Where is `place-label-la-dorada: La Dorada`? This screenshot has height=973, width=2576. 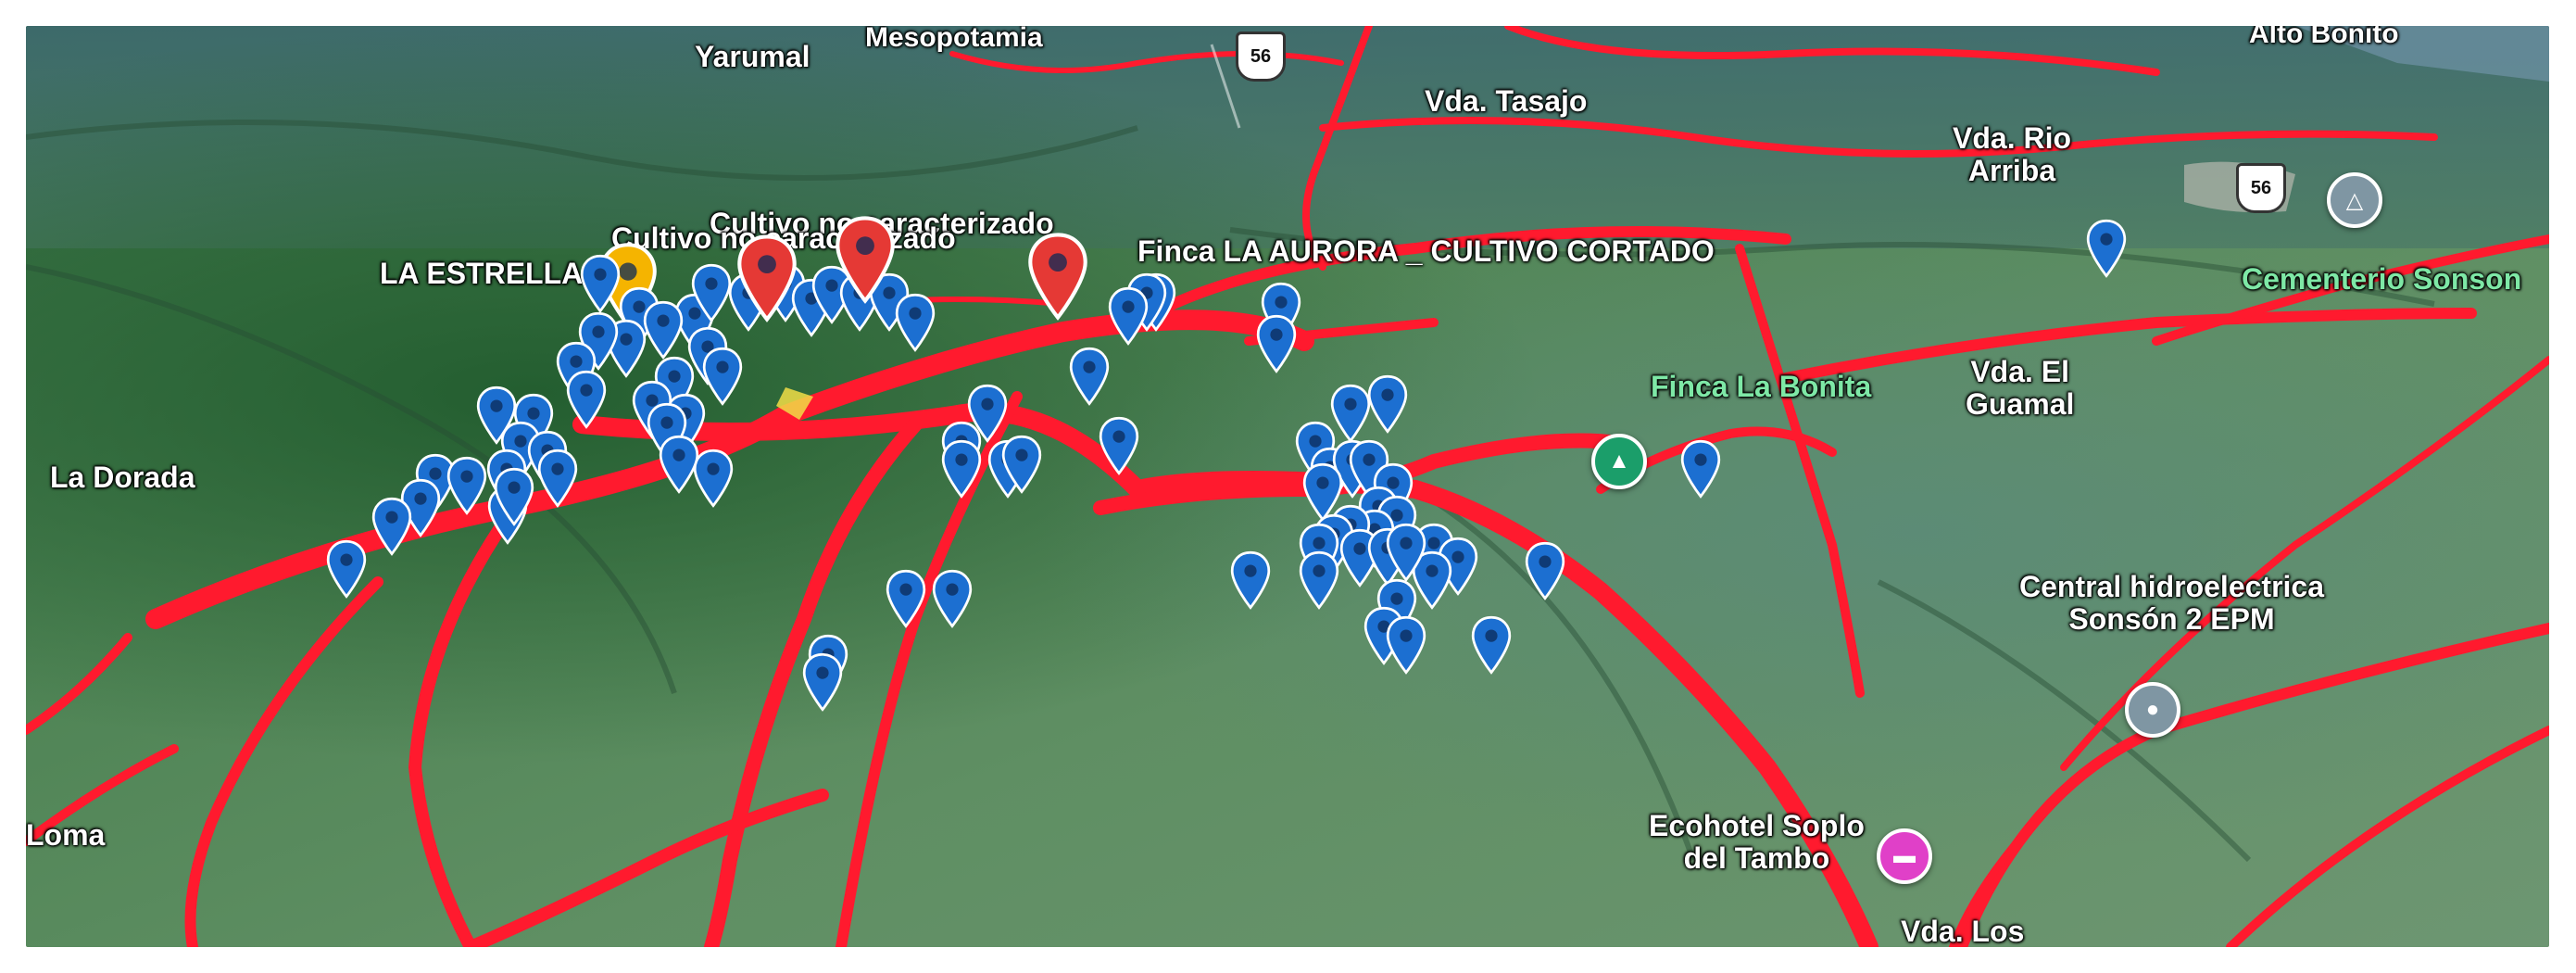
place-label-la-dorada: La Dorada is located at coordinates (122, 477).